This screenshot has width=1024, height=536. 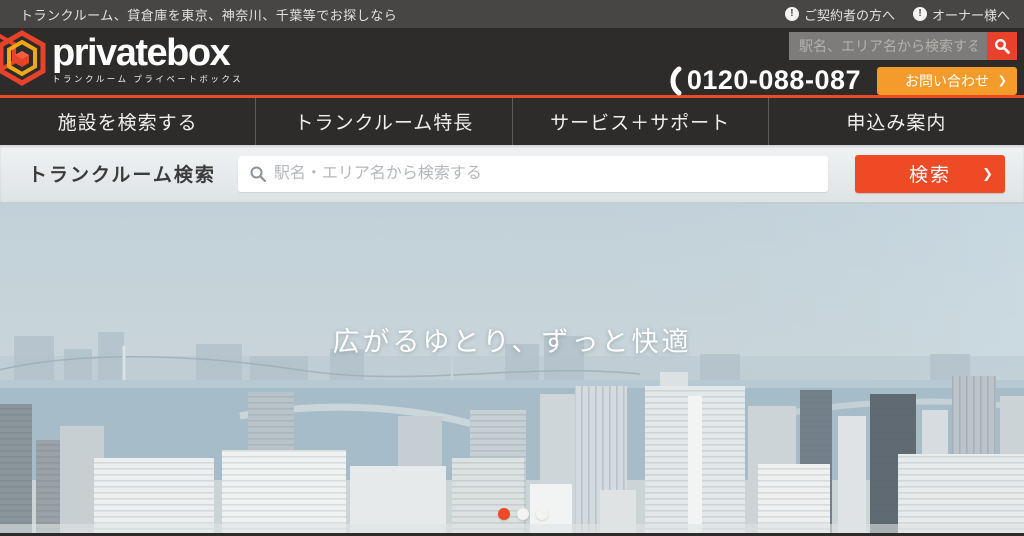 I want to click on header-search-button, so click(x=1002, y=46).